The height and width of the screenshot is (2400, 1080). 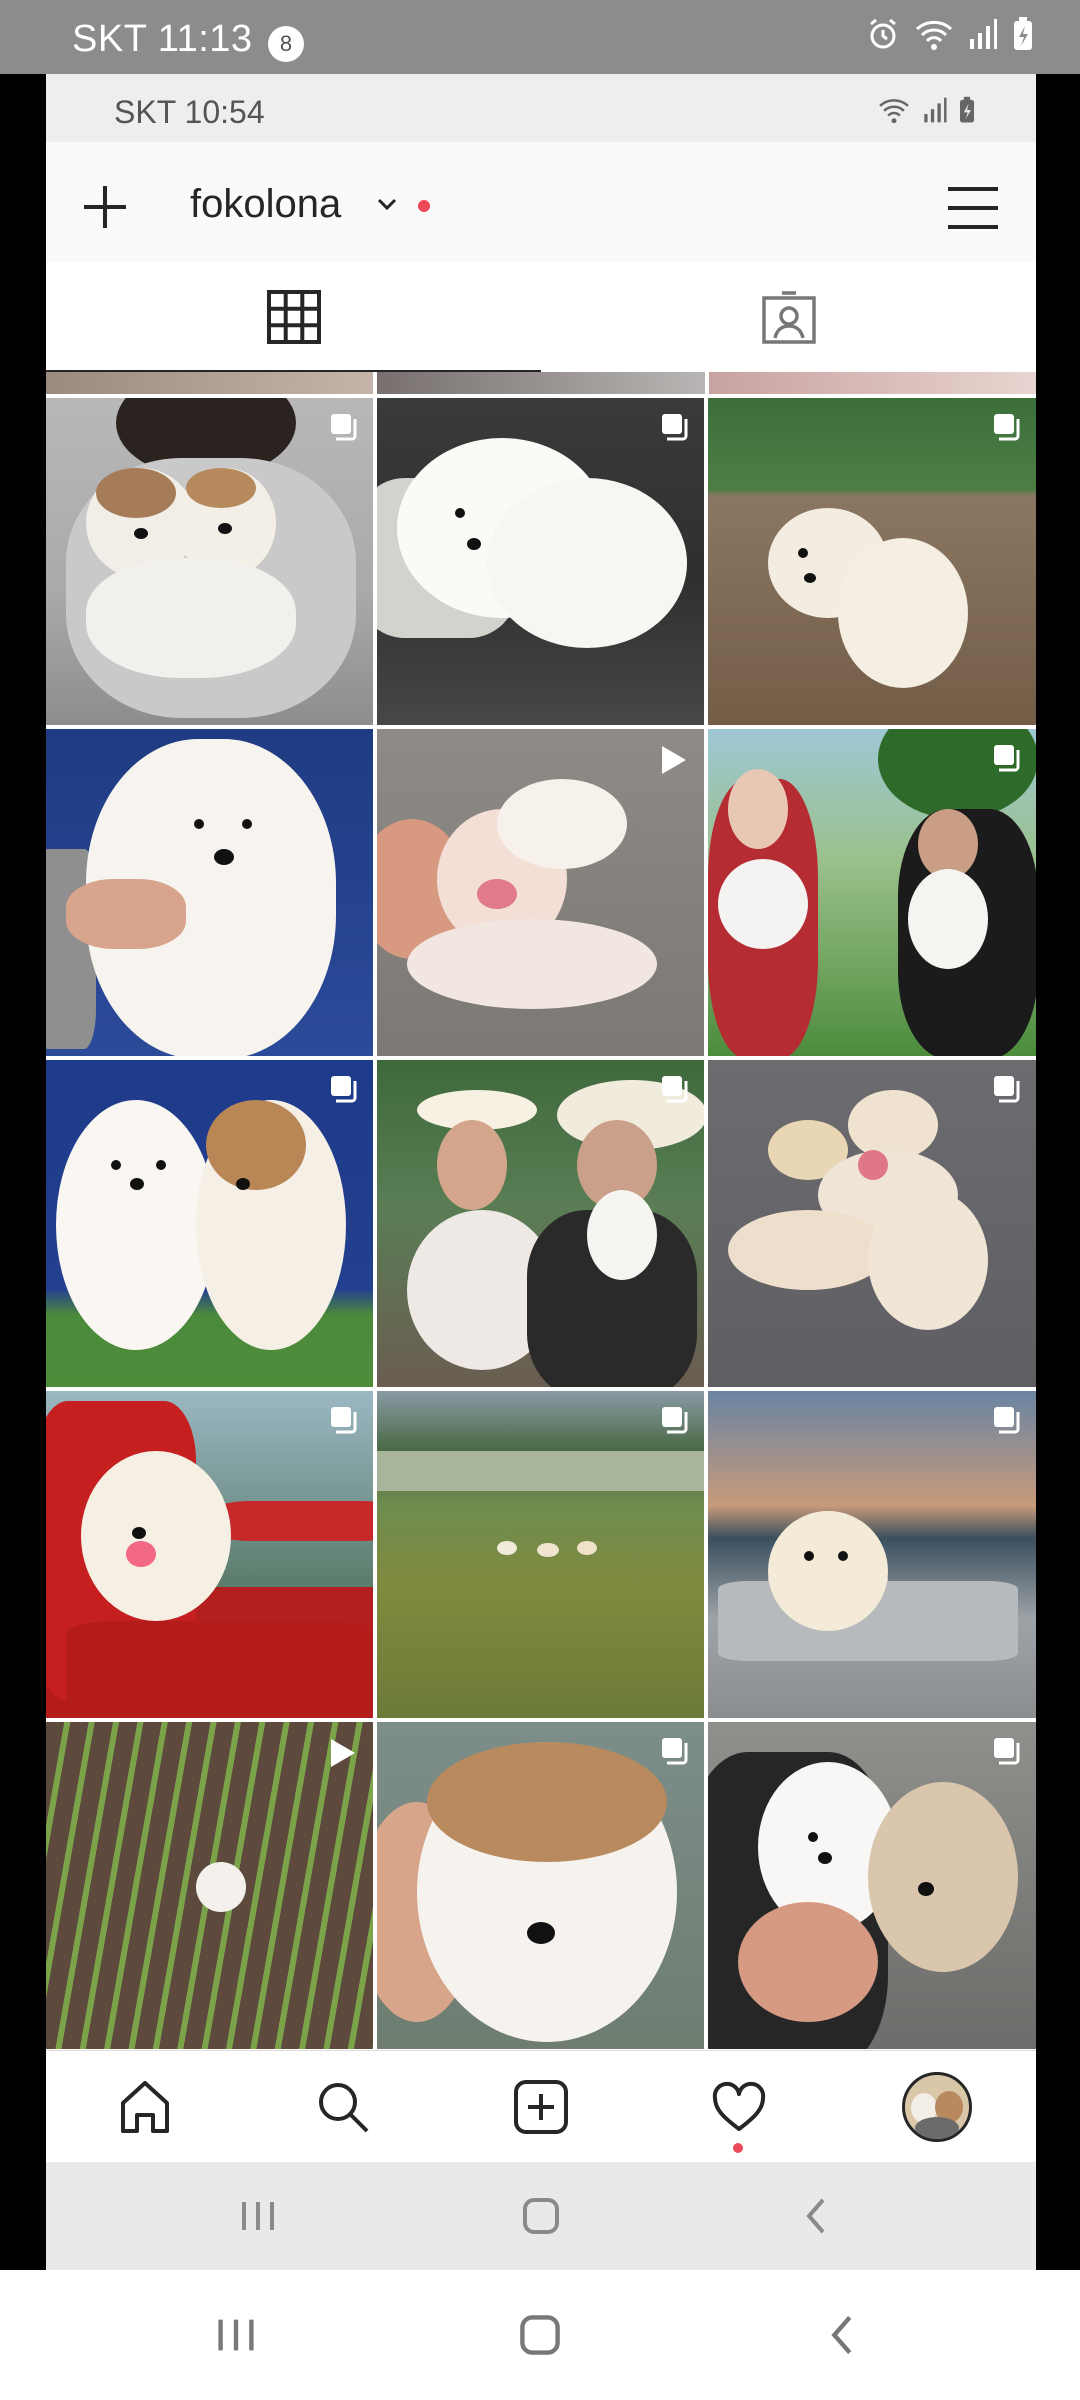 I want to click on grid-icon, so click(x=293, y=317).